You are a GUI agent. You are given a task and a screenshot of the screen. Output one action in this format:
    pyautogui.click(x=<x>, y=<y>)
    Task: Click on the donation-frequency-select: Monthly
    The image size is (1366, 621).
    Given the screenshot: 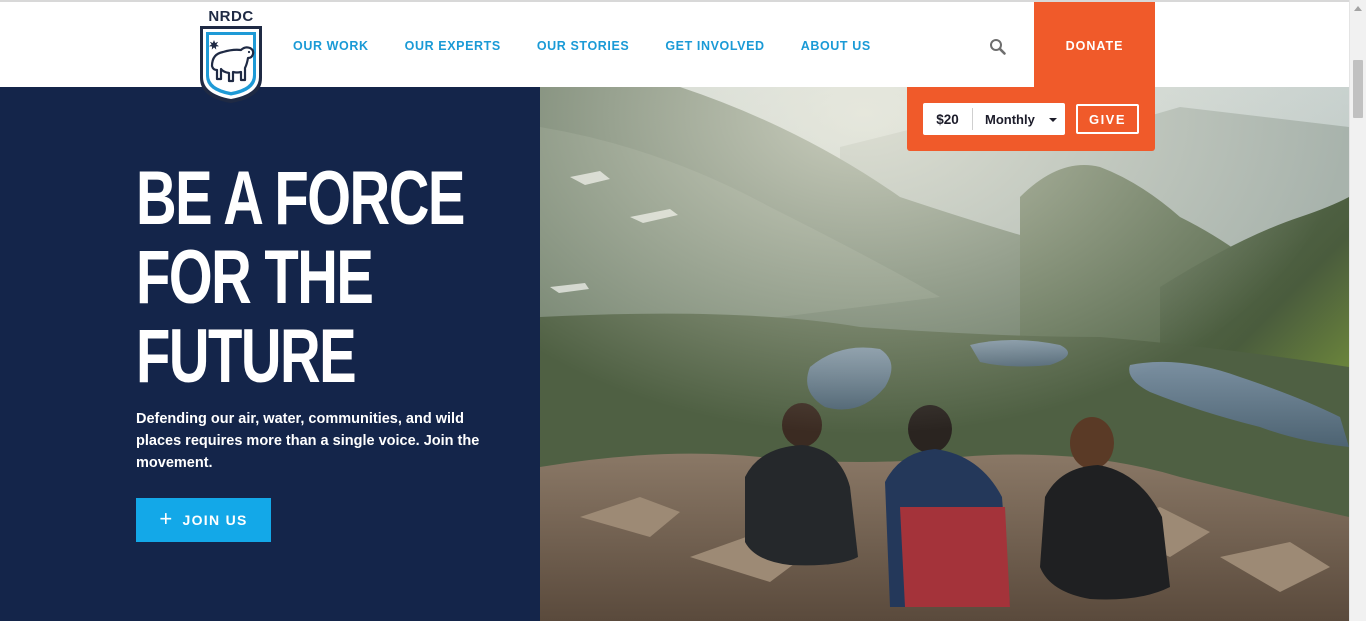 What is the action you would take?
    pyautogui.click(x=1019, y=119)
    